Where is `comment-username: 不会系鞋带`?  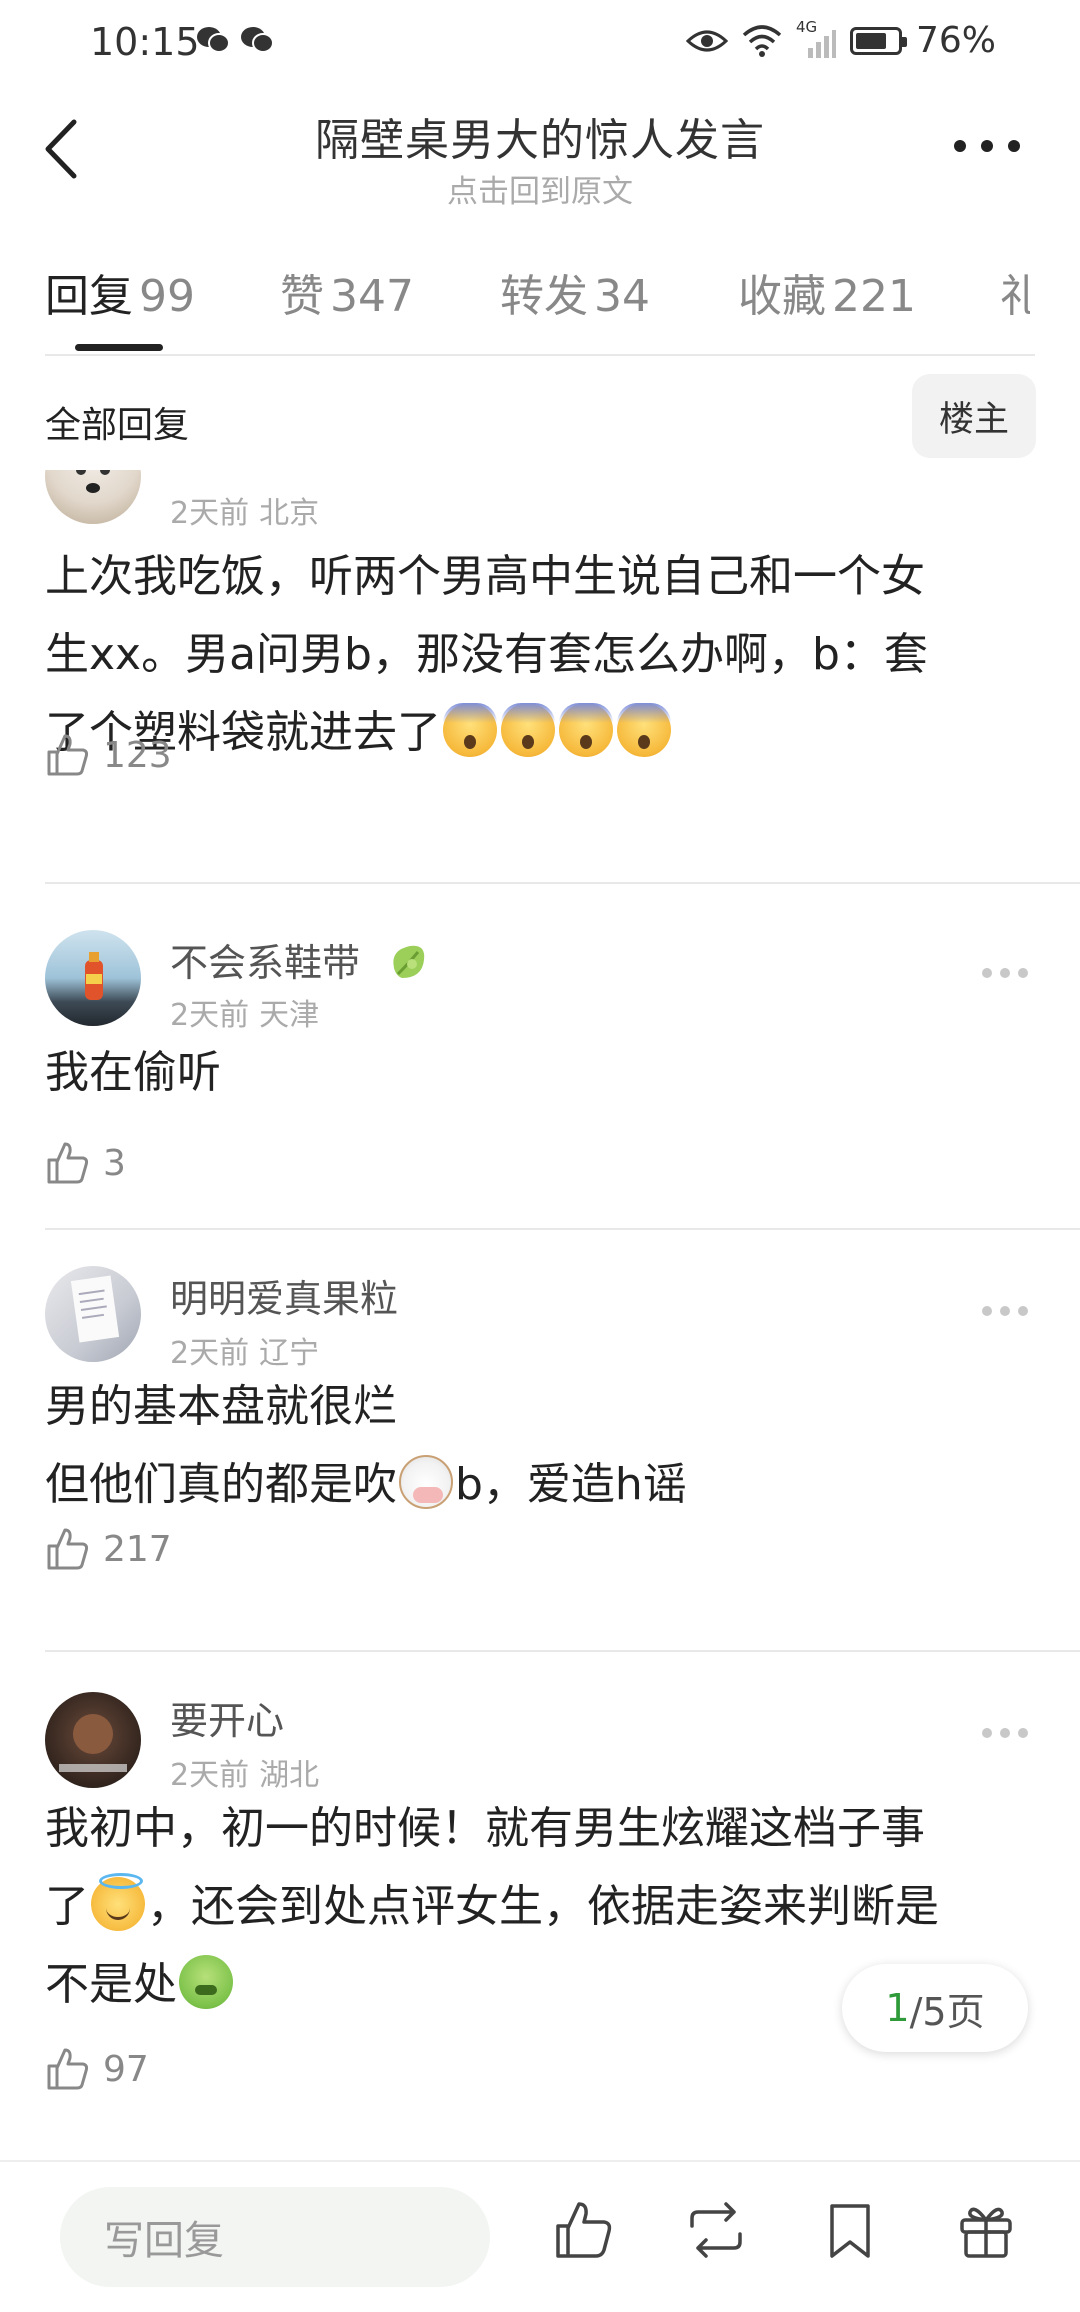
comment-username: 不会系鞋带 is located at coordinates (301, 959).